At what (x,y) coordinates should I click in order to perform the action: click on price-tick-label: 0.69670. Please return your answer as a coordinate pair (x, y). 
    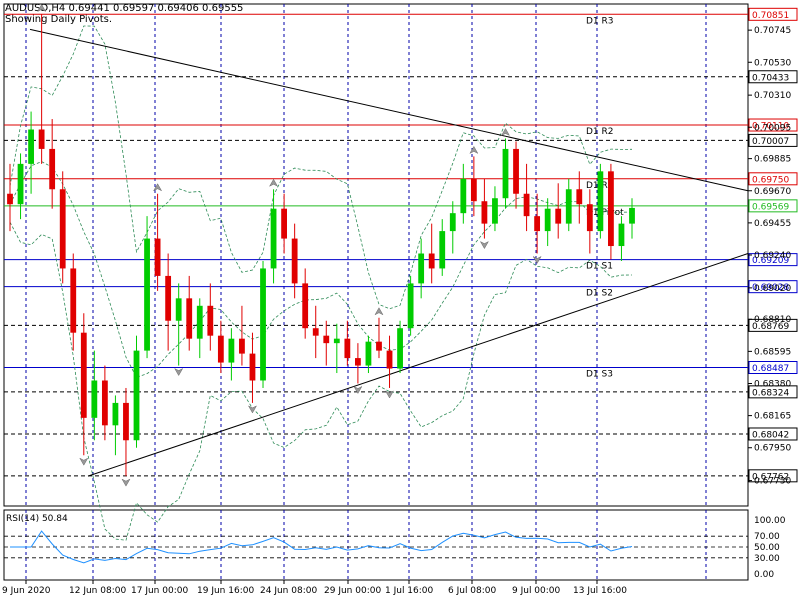
    Looking at the image, I should click on (772, 192).